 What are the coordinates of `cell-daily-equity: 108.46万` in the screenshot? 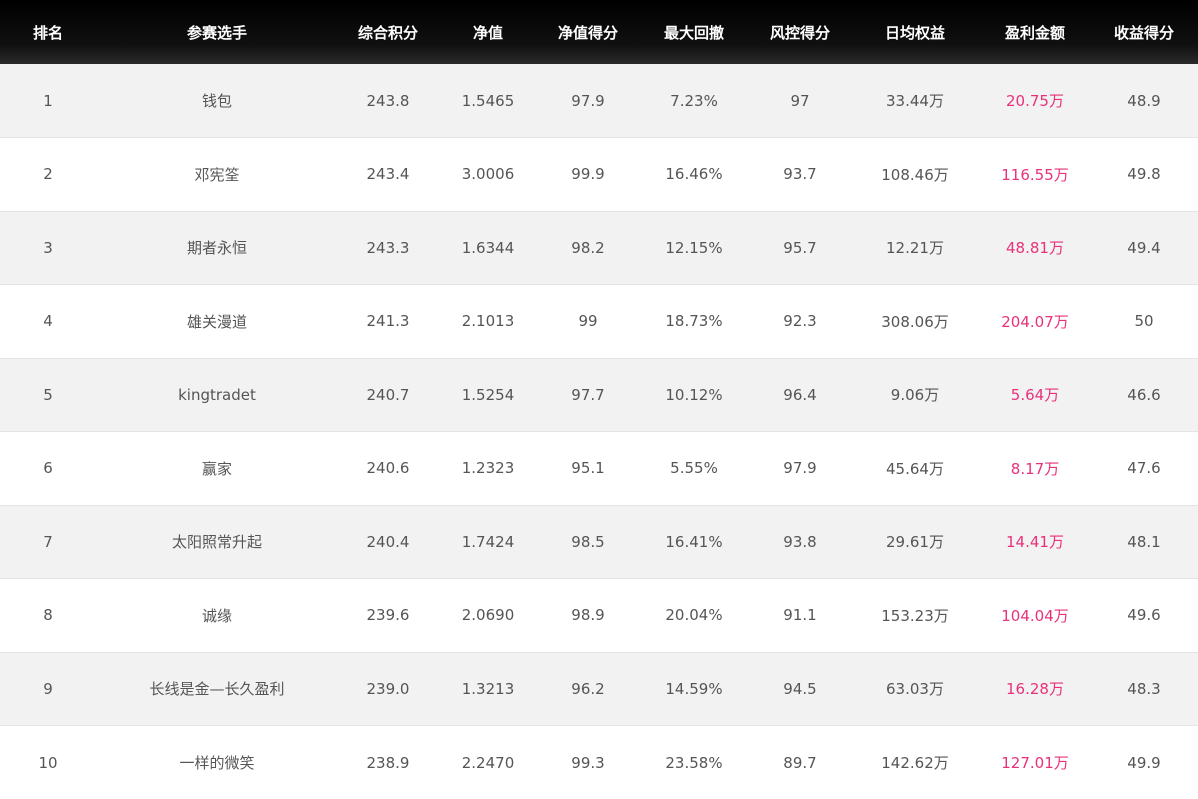 It's located at (915, 174).